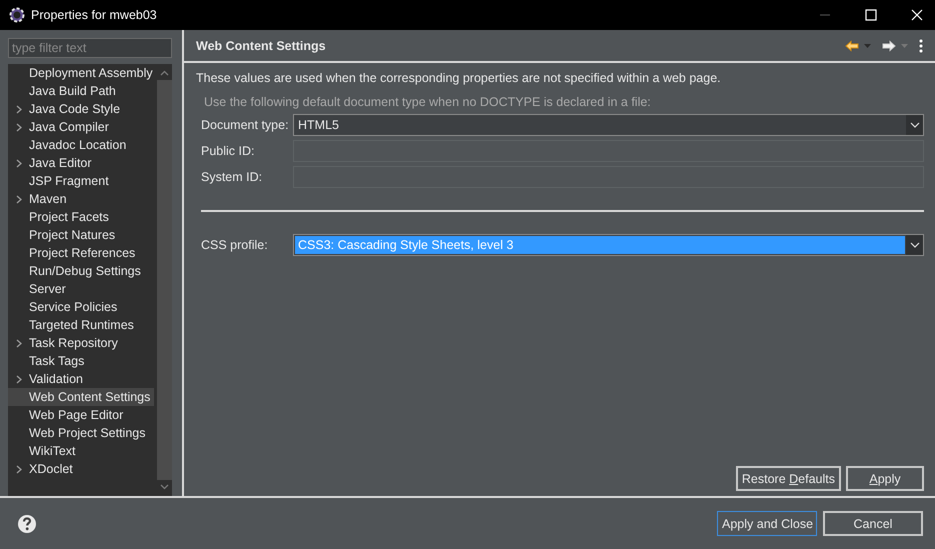 Image resolution: width=935 pixels, height=549 pixels. I want to click on tree-item: Web Project Settings, so click(79, 433).